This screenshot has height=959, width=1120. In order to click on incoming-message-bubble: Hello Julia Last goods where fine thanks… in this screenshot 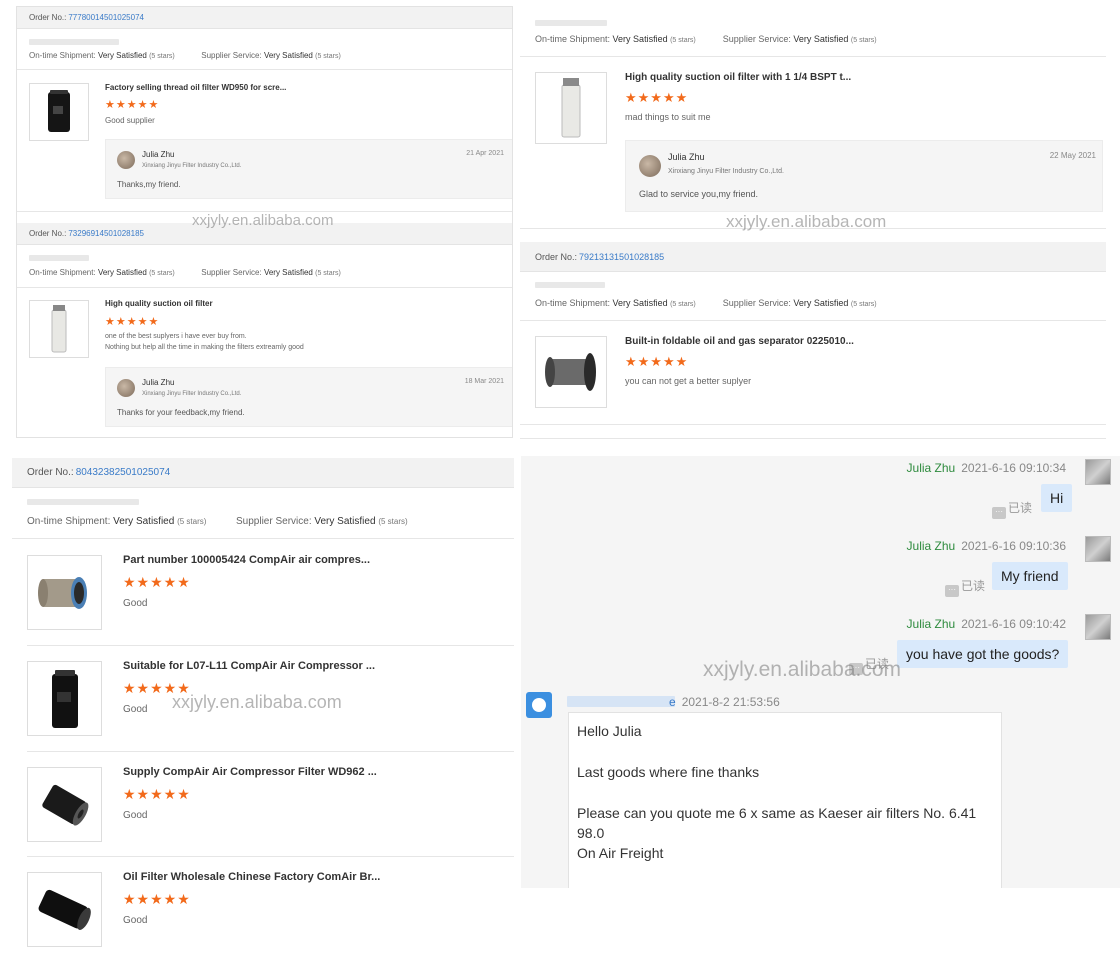, I will do `click(785, 800)`.